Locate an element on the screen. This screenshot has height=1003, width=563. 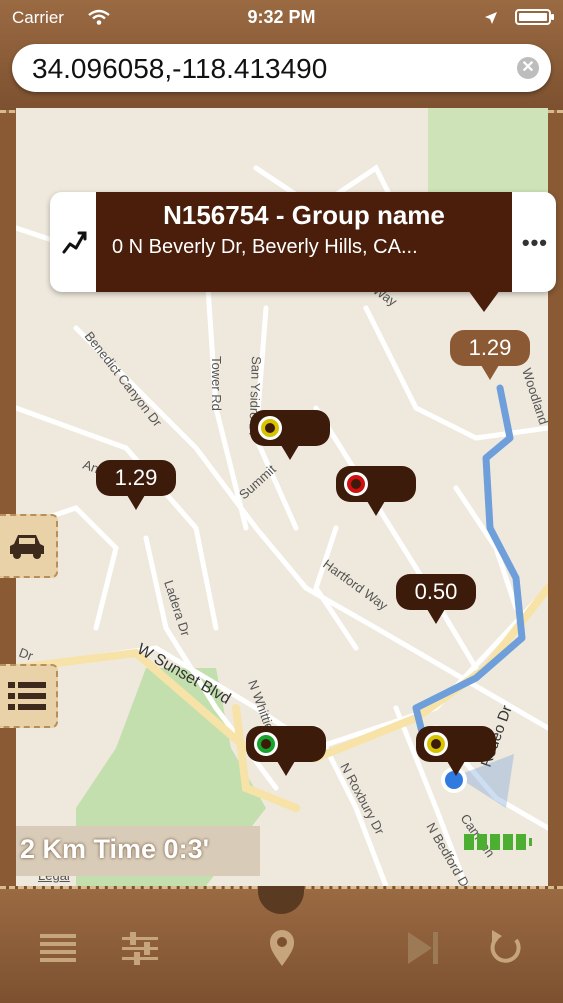
list-icon is located at coordinates (27, 696).